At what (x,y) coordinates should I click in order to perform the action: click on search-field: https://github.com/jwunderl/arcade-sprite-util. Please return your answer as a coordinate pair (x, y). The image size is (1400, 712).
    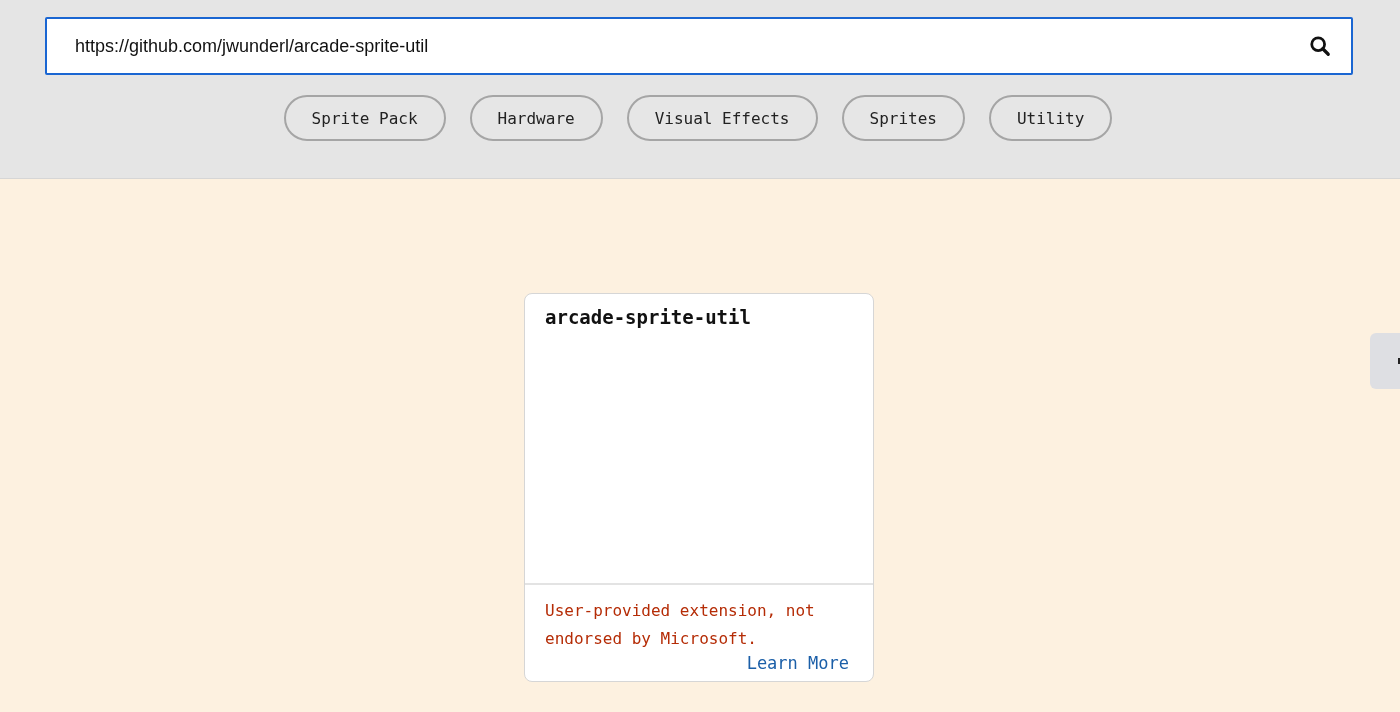
    Looking at the image, I should click on (699, 46).